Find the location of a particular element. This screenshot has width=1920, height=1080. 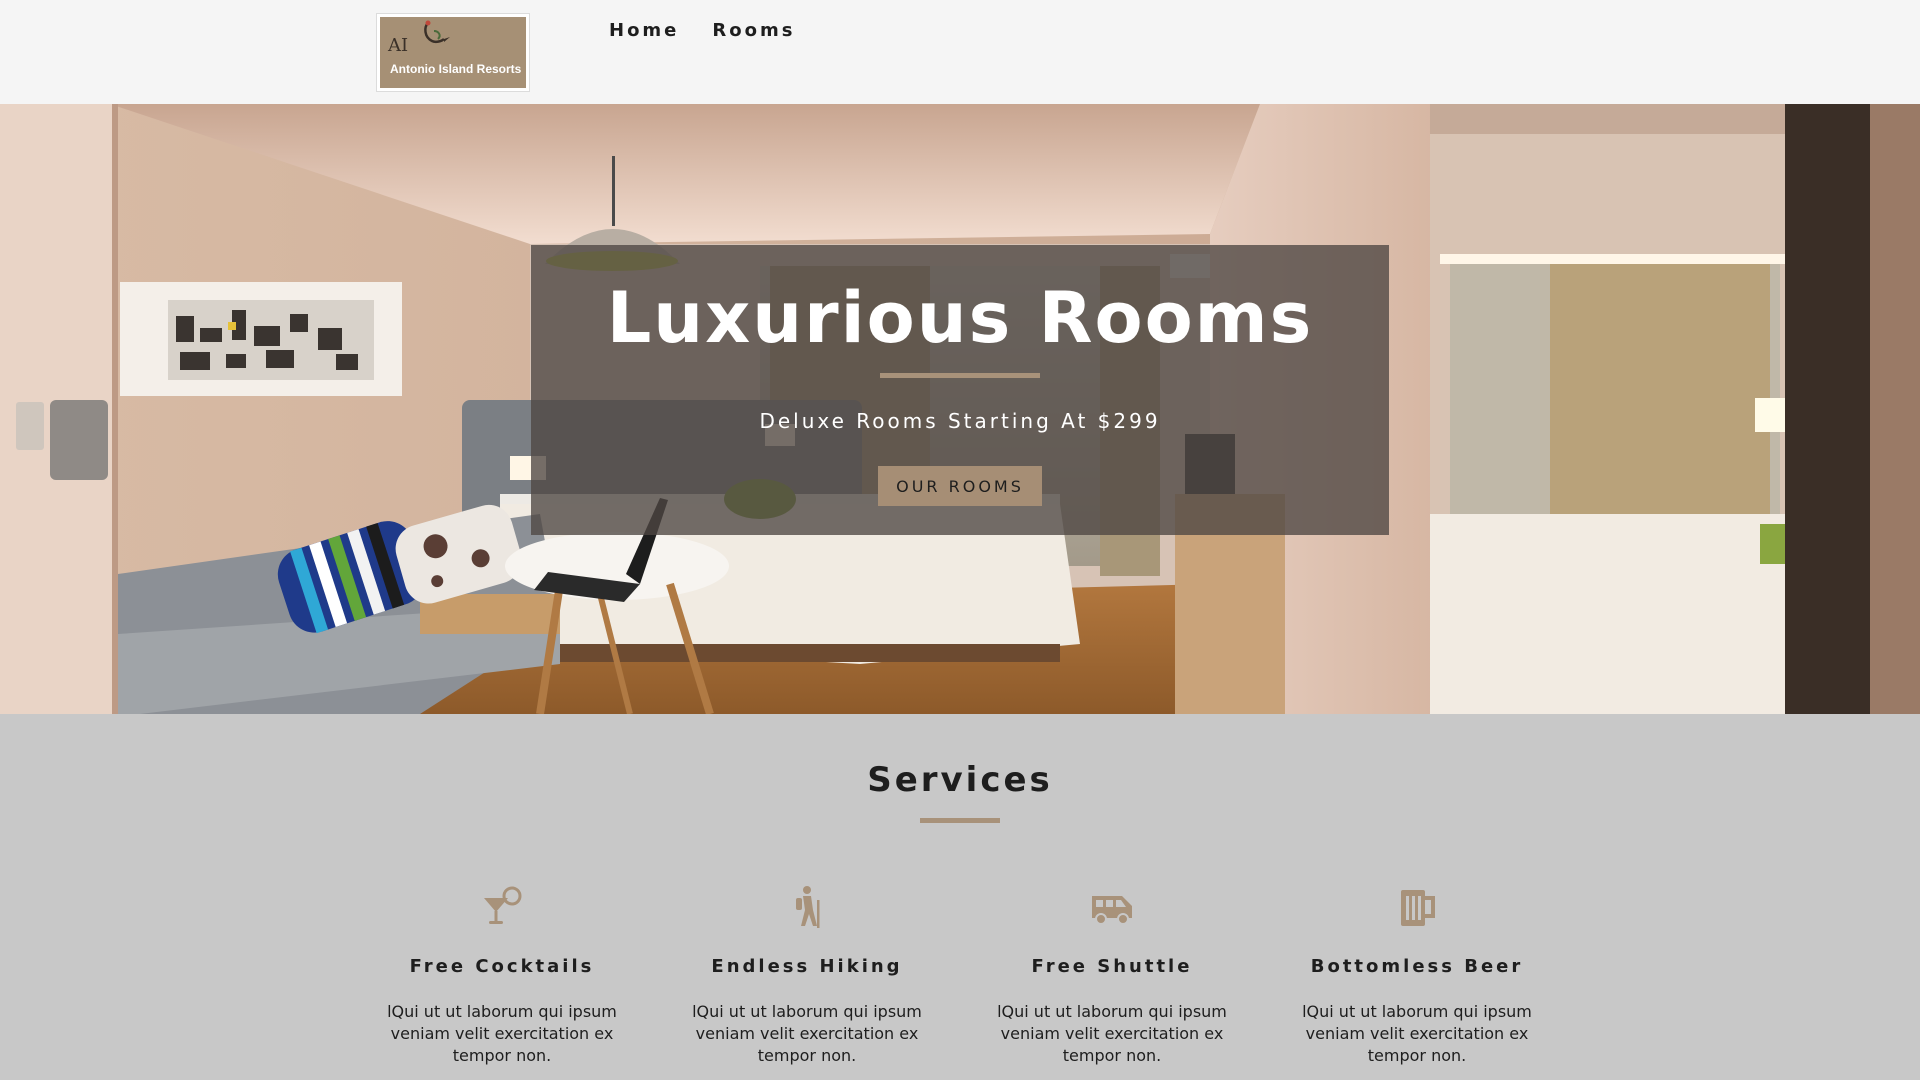

service-title: Bottomless Beer is located at coordinates (1417, 966).